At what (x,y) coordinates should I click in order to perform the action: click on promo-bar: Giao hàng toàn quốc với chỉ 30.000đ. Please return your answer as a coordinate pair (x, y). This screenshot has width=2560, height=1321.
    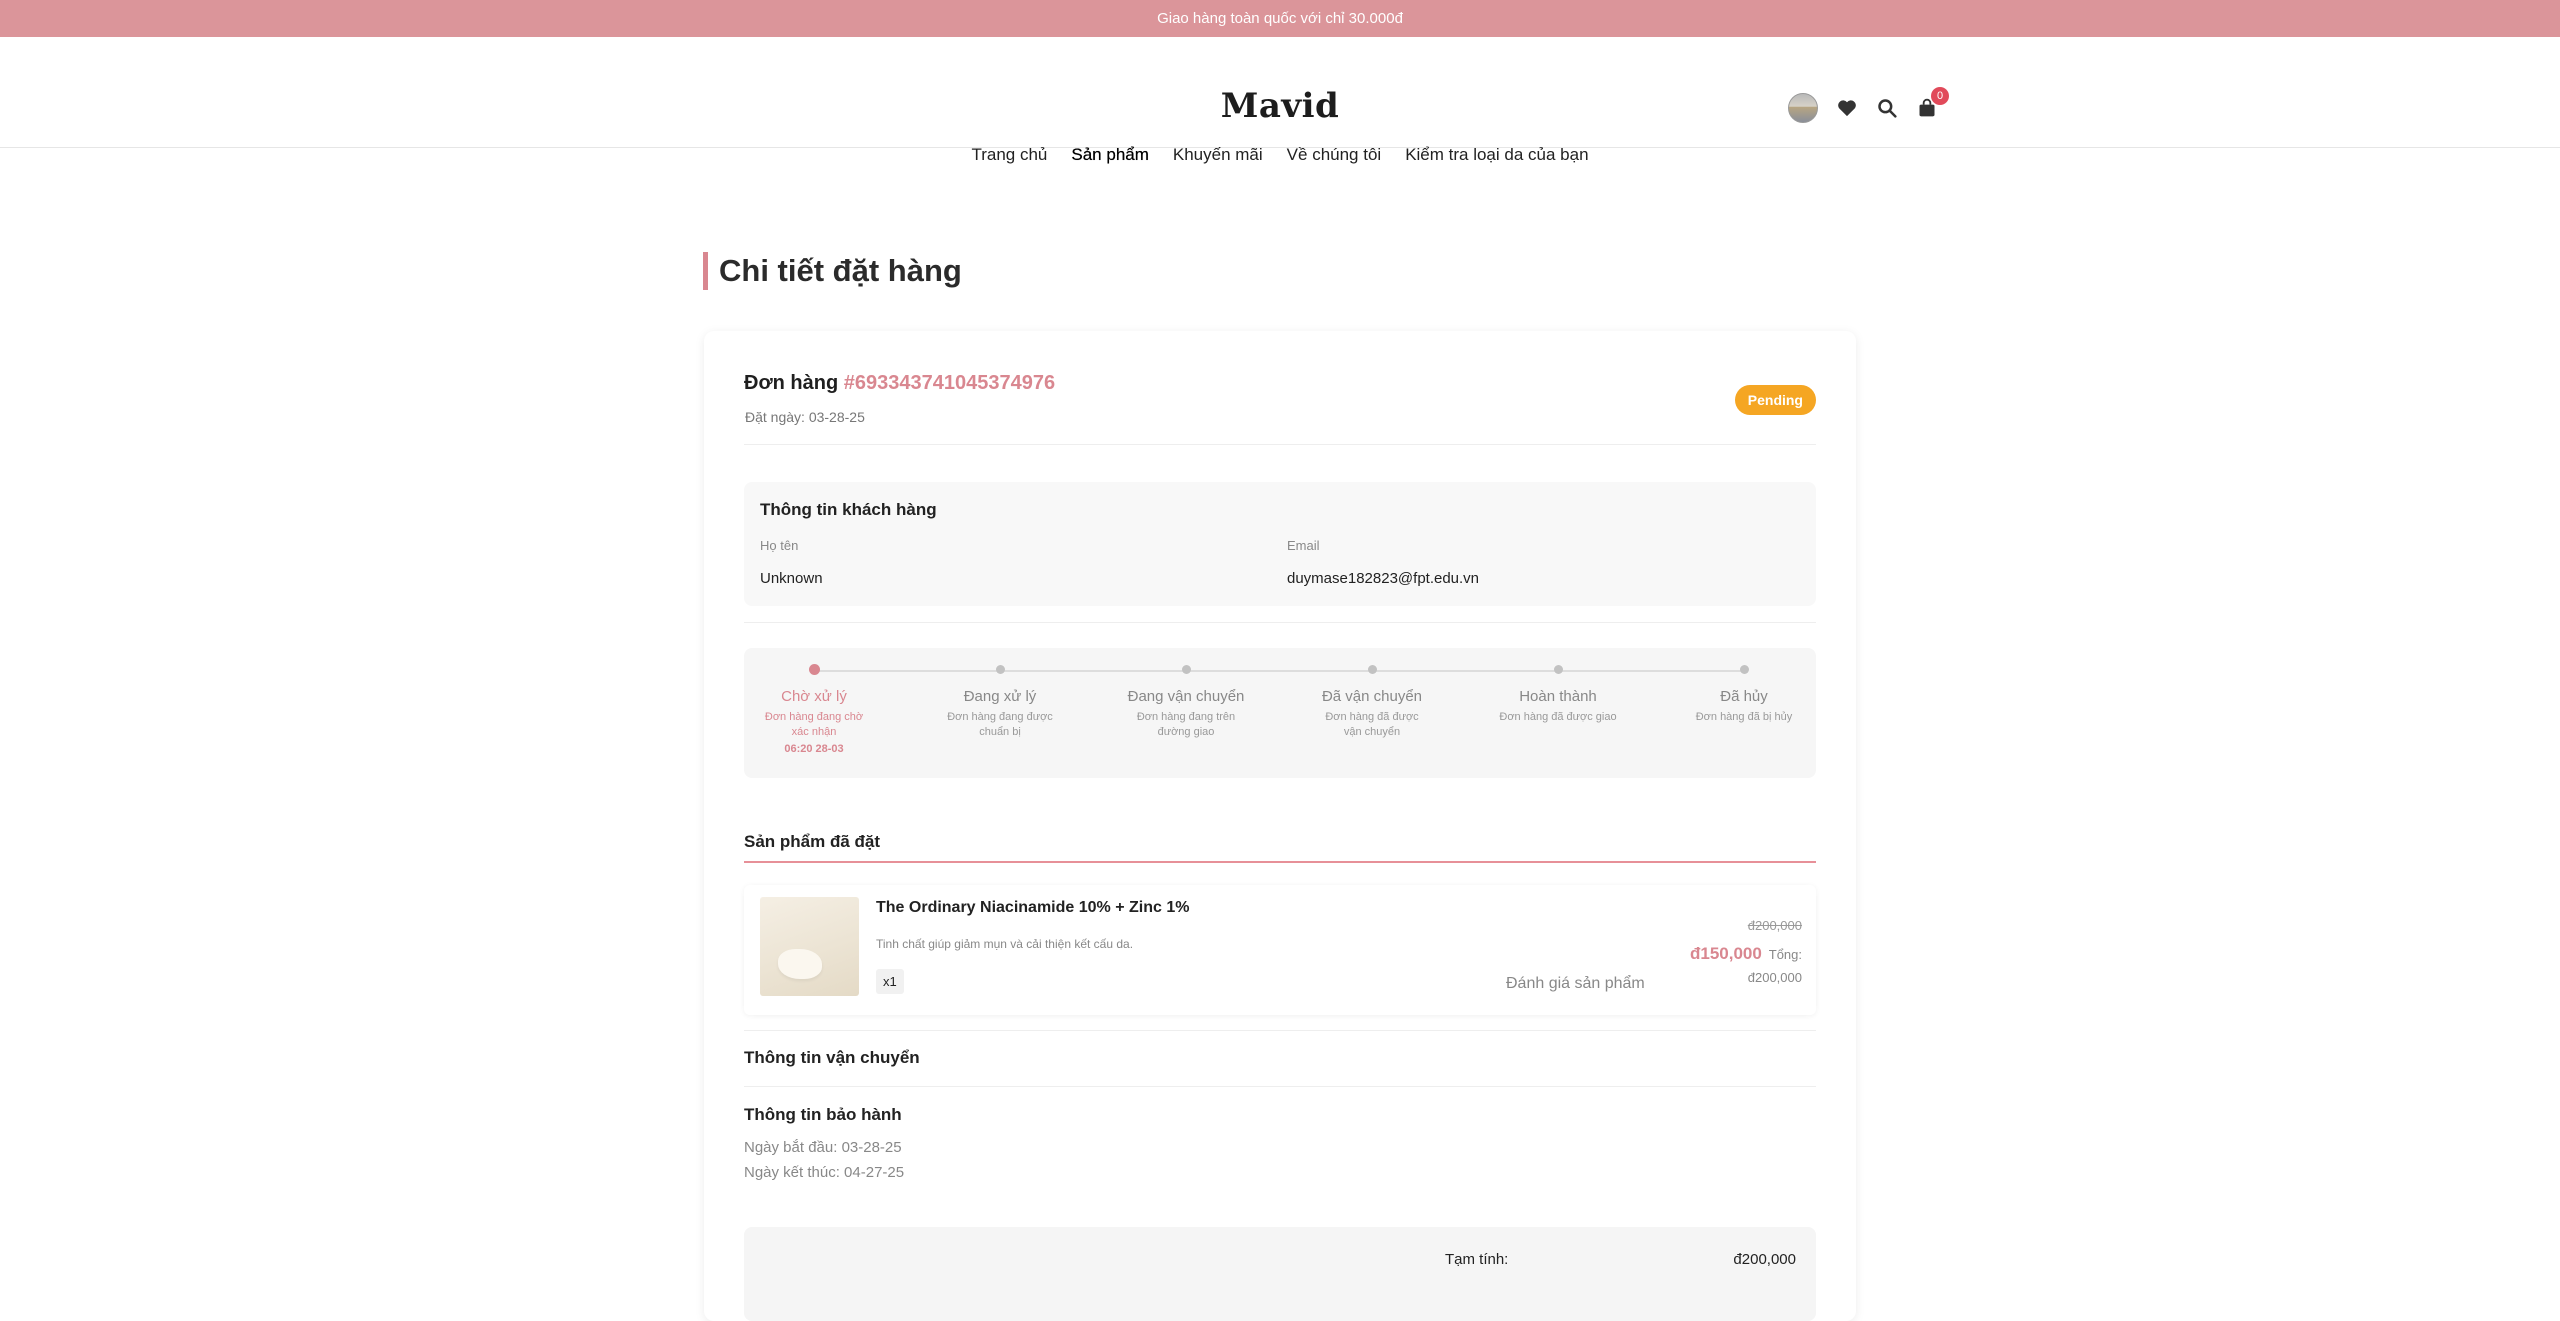
    Looking at the image, I should click on (1280, 18).